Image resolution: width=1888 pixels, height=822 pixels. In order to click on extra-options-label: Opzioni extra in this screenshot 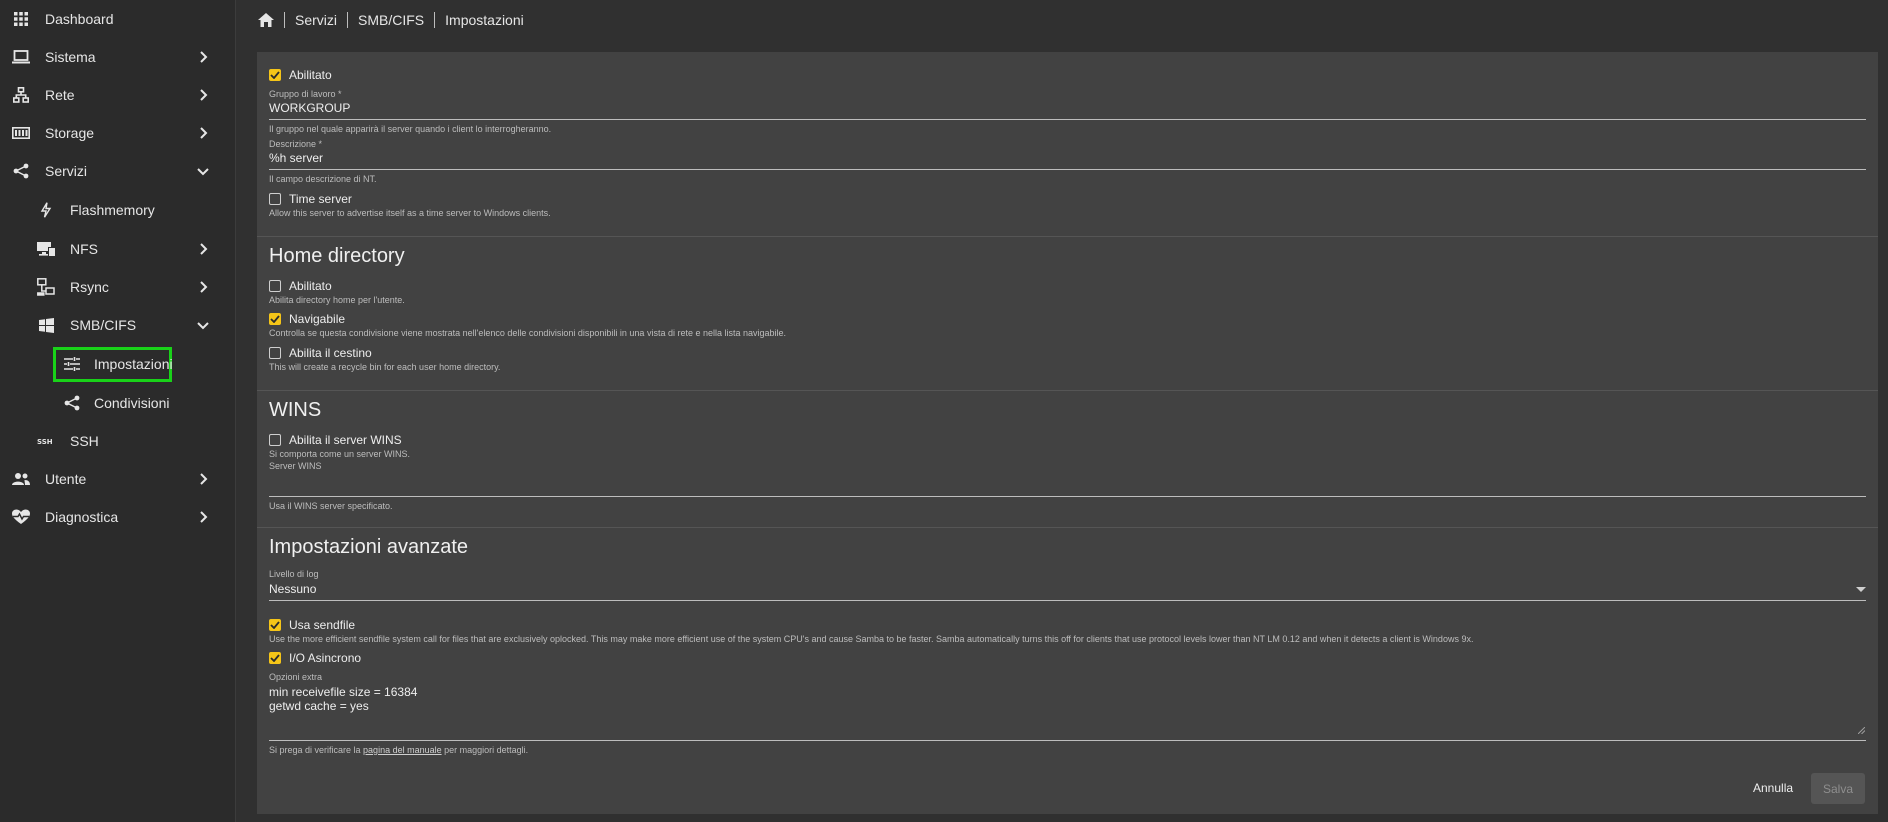, I will do `click(296, 677)`.